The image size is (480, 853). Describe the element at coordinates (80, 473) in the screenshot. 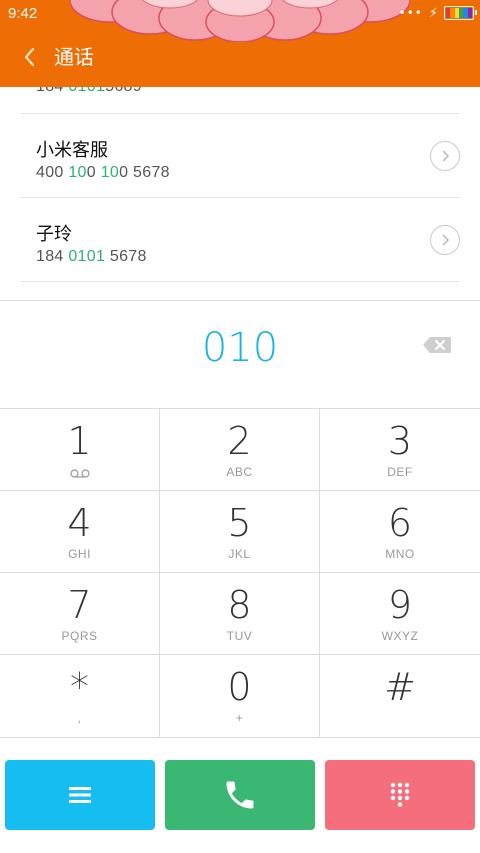

I see `voicemail-icon` at that location.